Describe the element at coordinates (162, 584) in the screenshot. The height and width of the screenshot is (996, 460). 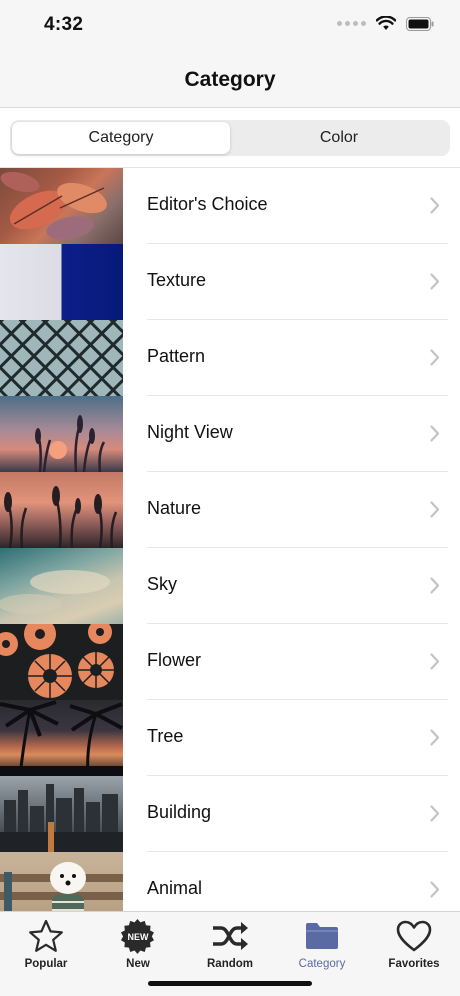
I see `category-label: Sky` at that location.